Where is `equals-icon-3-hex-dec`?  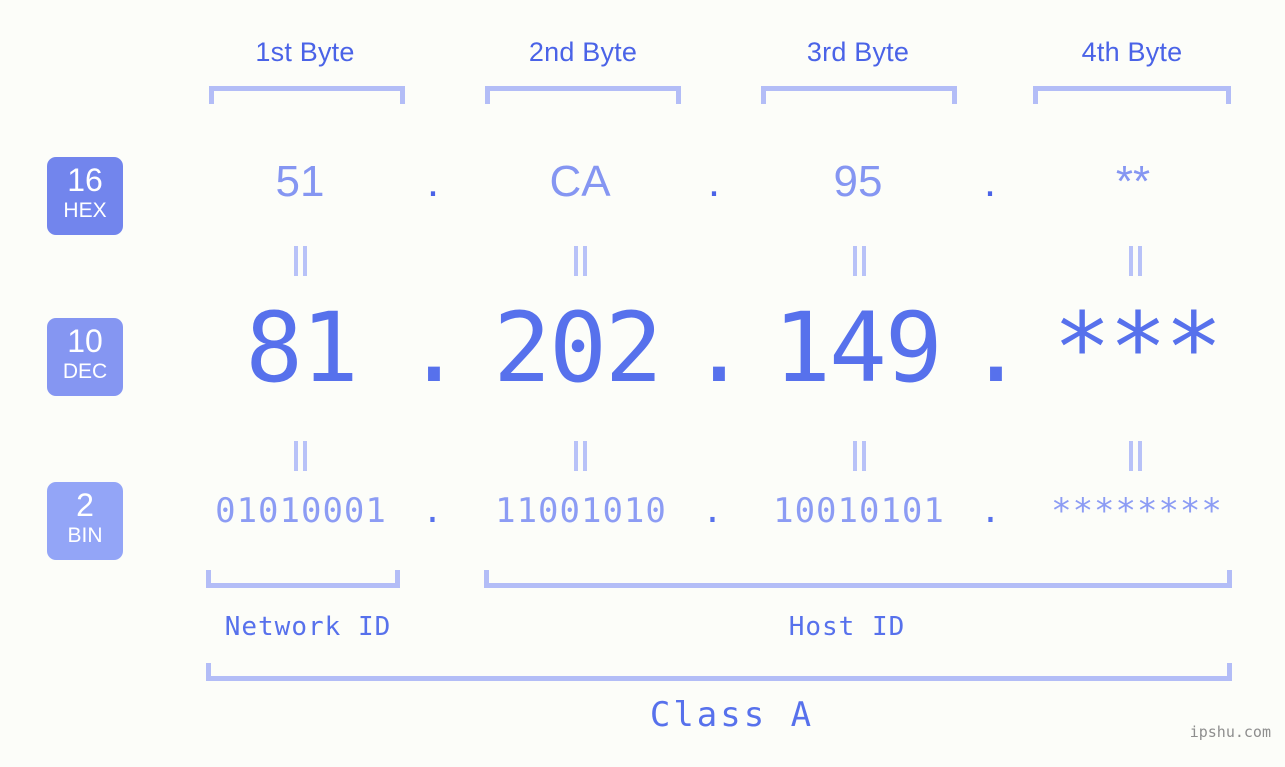 equals-icon-3-hex-dec is located at coordinates (860, 261).